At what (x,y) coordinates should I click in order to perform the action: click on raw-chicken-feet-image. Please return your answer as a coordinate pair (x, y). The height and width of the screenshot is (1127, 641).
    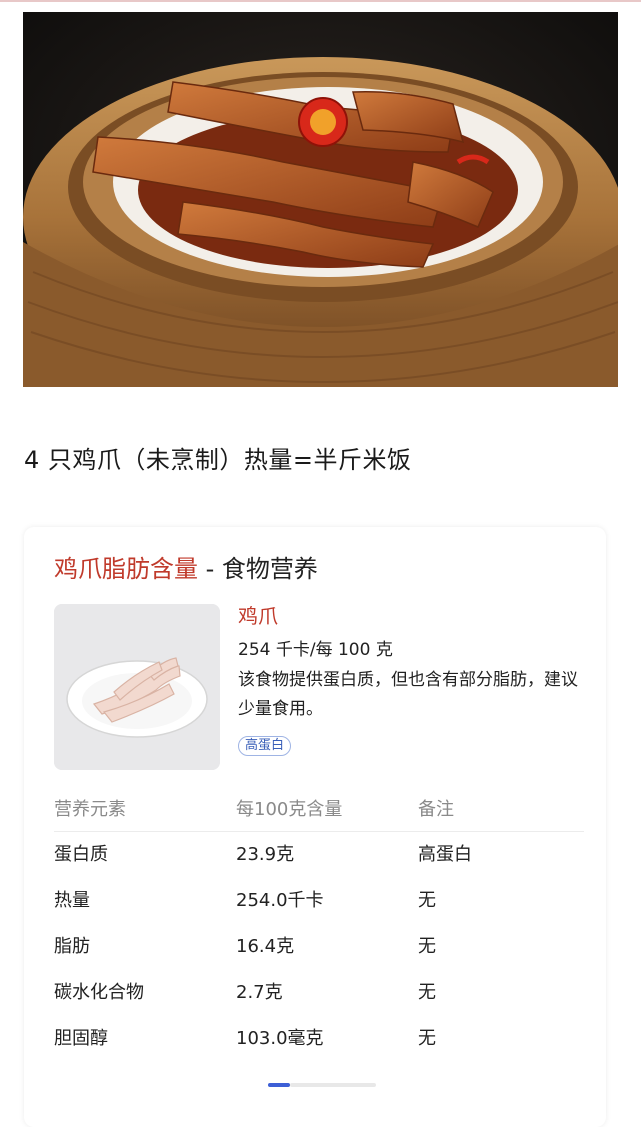
    Looking at the image, I should click on (137, 687).